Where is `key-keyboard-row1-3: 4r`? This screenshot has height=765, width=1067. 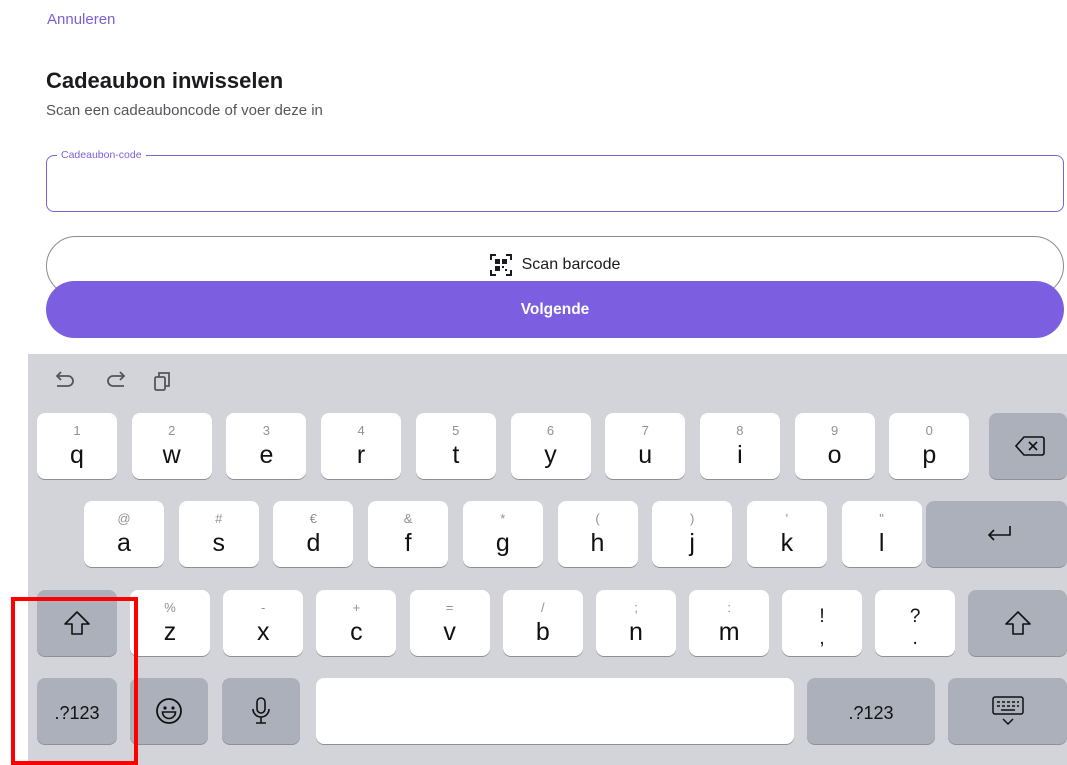
key-keyboard-row1-3: 4r is located at coordinates (361, 446).